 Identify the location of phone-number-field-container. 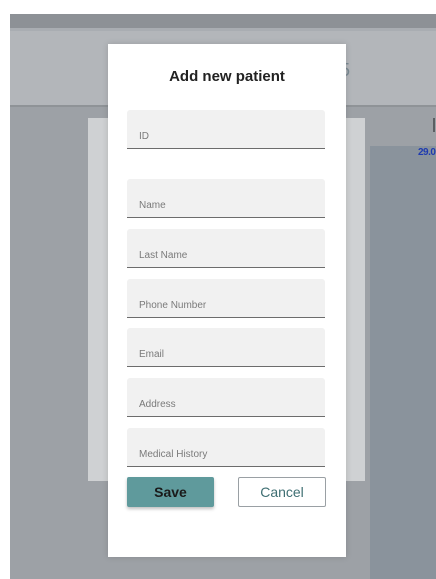
(226, 298).